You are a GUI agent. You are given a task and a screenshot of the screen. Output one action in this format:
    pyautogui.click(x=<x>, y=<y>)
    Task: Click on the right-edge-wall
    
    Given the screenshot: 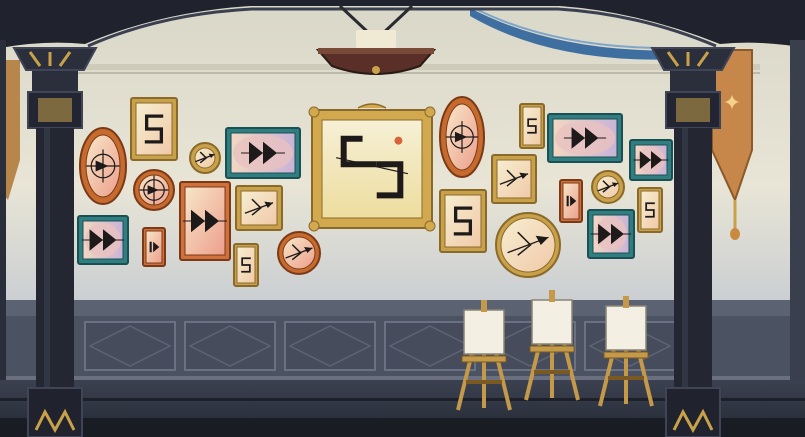 What is the action you would take?
    pyautogui.click(x=797, y=210)
    